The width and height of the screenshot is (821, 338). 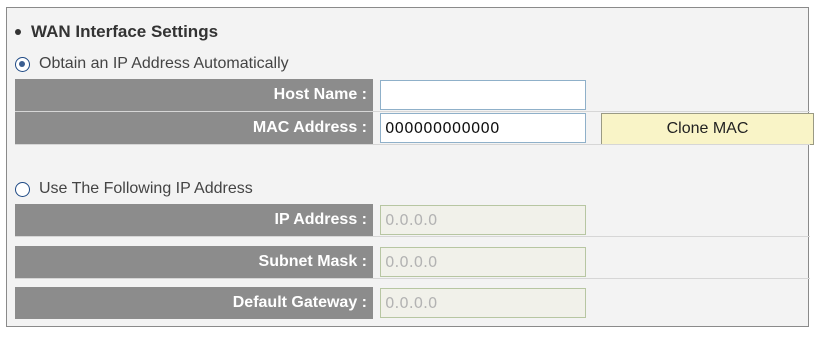 I want to click on subnet-mask-input: 0.0.0.0, so click(x=483, y=262).